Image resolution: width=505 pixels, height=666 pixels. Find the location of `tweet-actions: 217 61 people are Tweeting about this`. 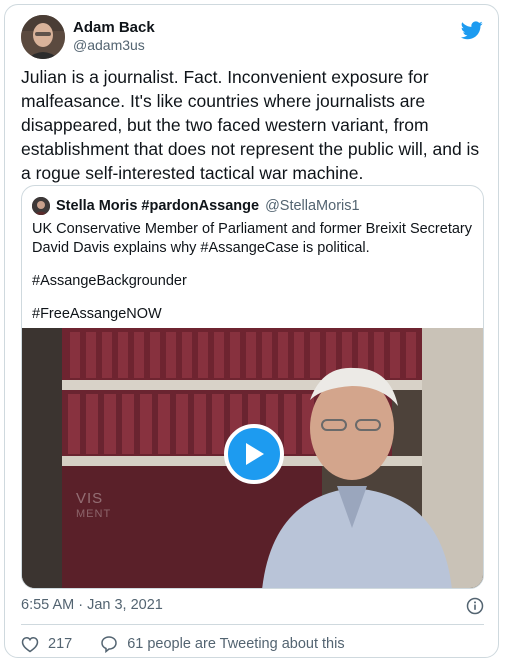

tweet-actions: 217 61 people are Tweeting about this is located at coordinates (197, 644).